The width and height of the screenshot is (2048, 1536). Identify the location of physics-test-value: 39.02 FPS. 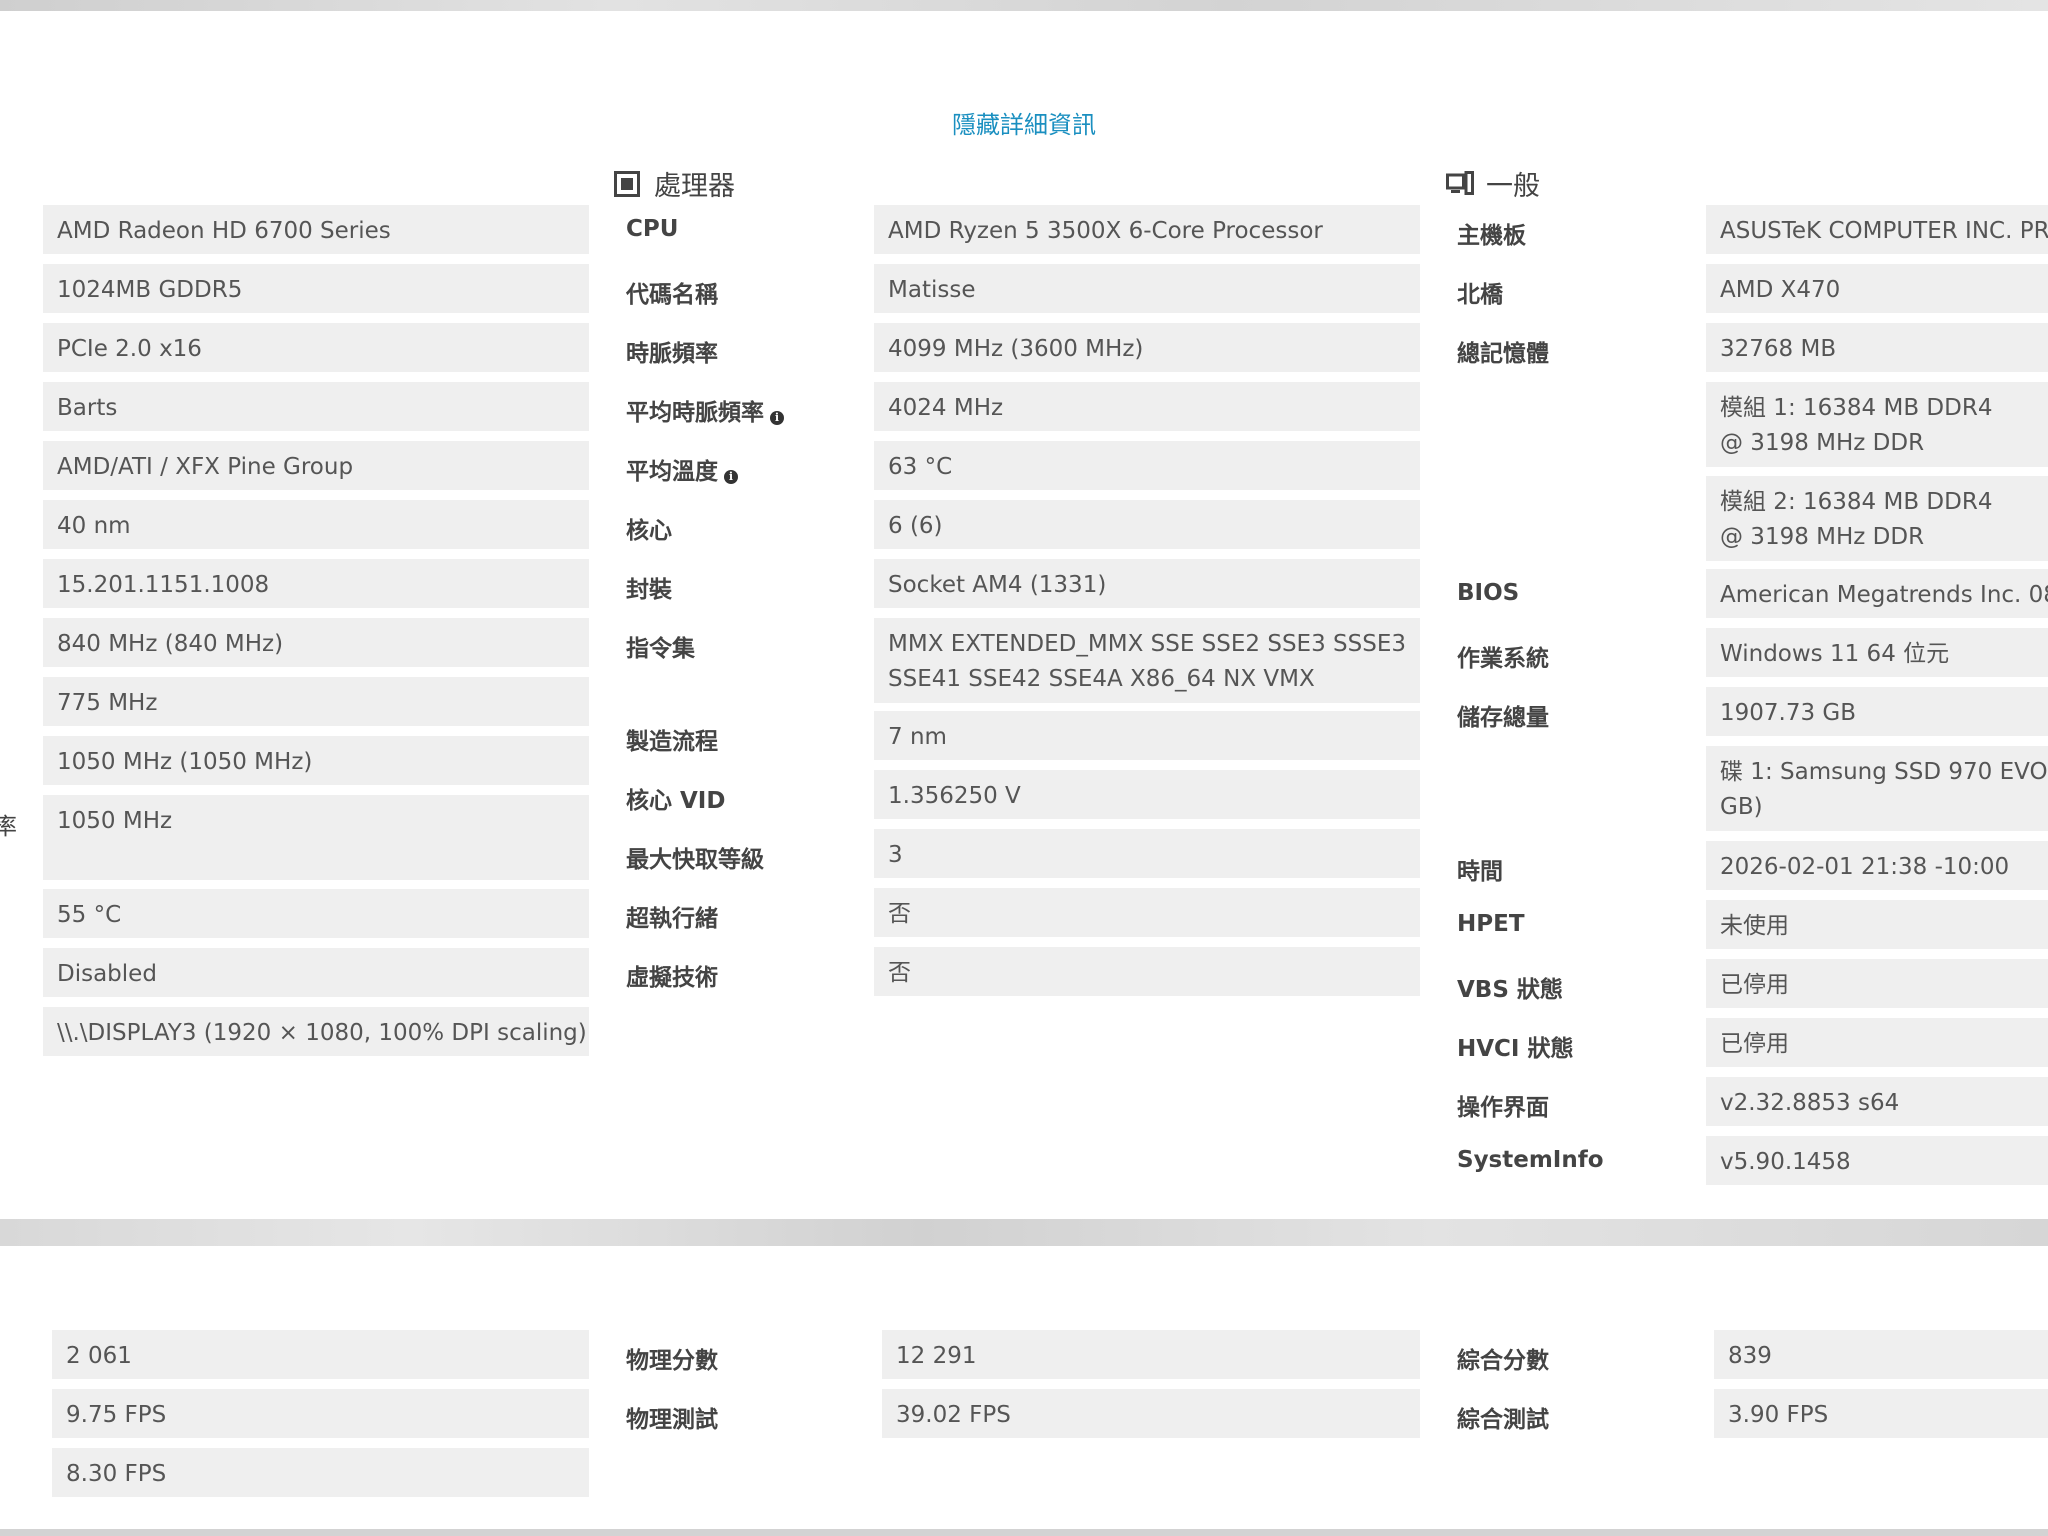
(1151, 1413).